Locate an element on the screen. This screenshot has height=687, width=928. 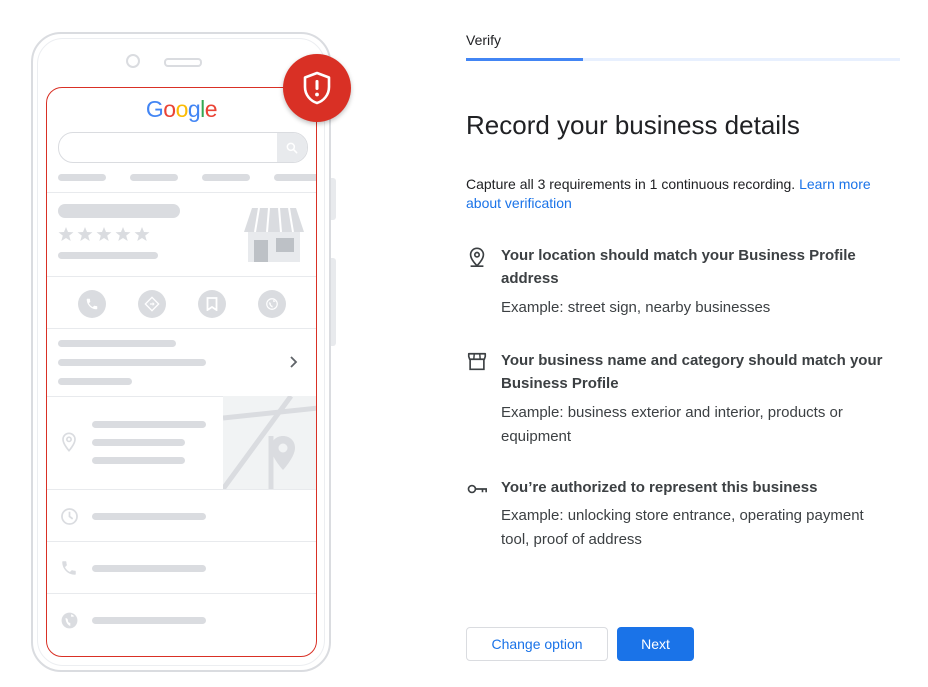
google-logo: Google is located at coordinates (181, 109).